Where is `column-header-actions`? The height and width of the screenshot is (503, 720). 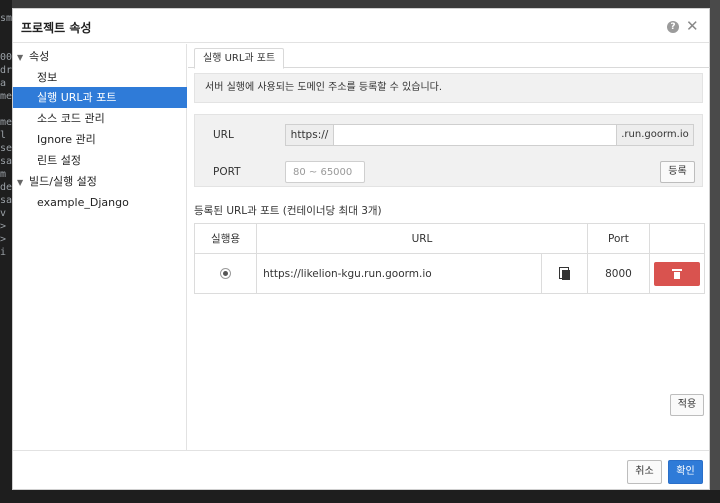
column-header-actions is located at coordinates (677, 238).